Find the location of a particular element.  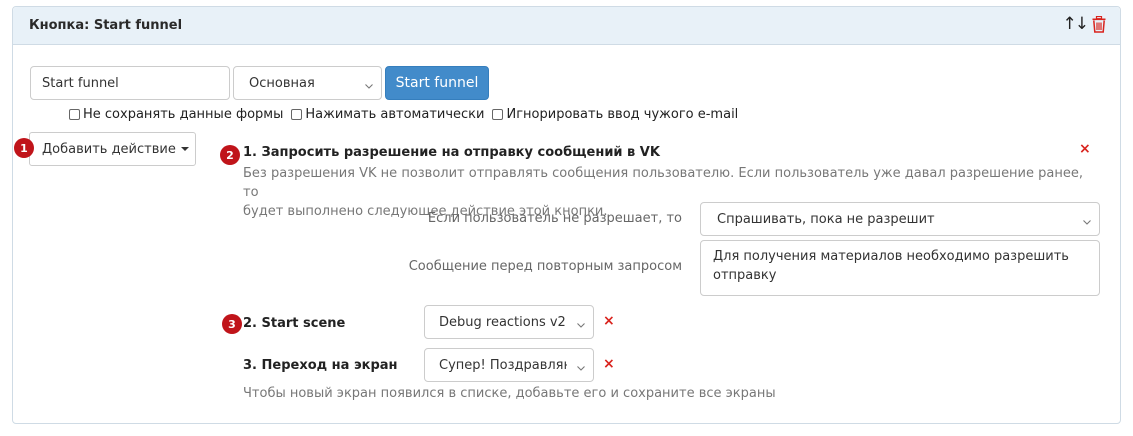

checkbox-label: Игнорировать ввод чужого e-mail is located at coordinates (622, 114).